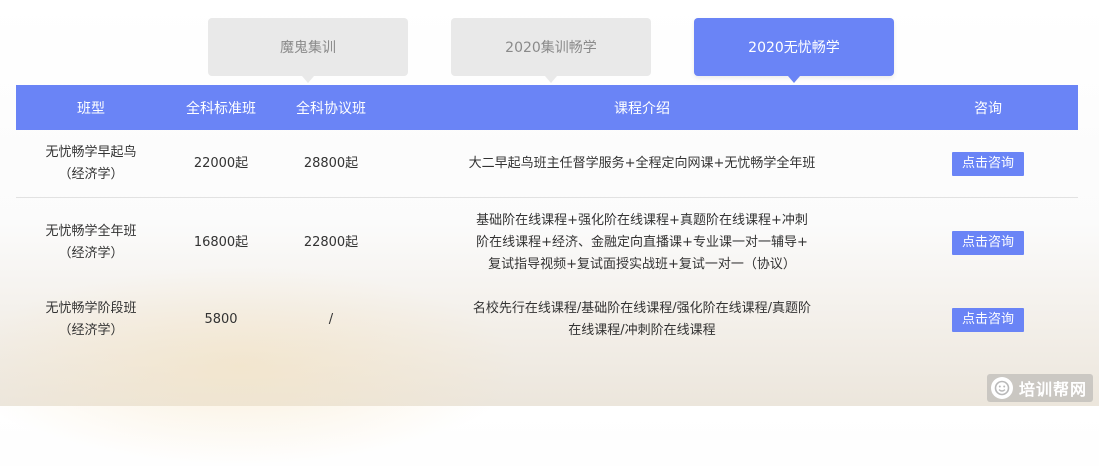  I want to click on desc-line: 名校先行在线课程/基础阶在线课程/强化阶在线课程/真题阶, so click(642, 308).